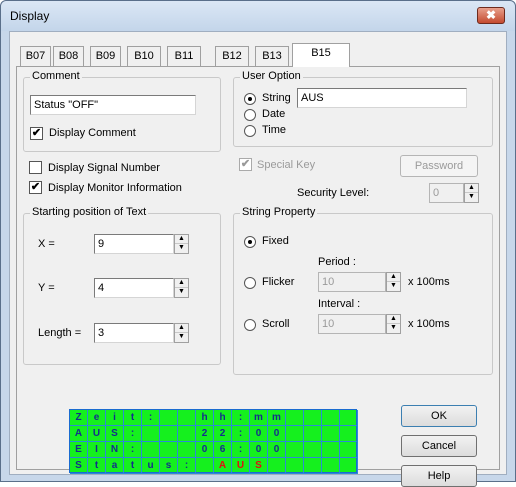 The height and width of the screenshot is (487, 516). What do you see at coordinates (250, 115) in the screenshot?
I see `date-radio` at bounding box center [250, 115].